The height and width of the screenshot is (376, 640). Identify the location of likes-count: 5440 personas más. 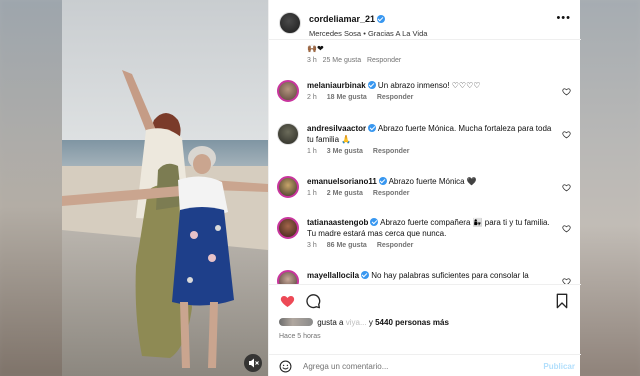
(412, 322).